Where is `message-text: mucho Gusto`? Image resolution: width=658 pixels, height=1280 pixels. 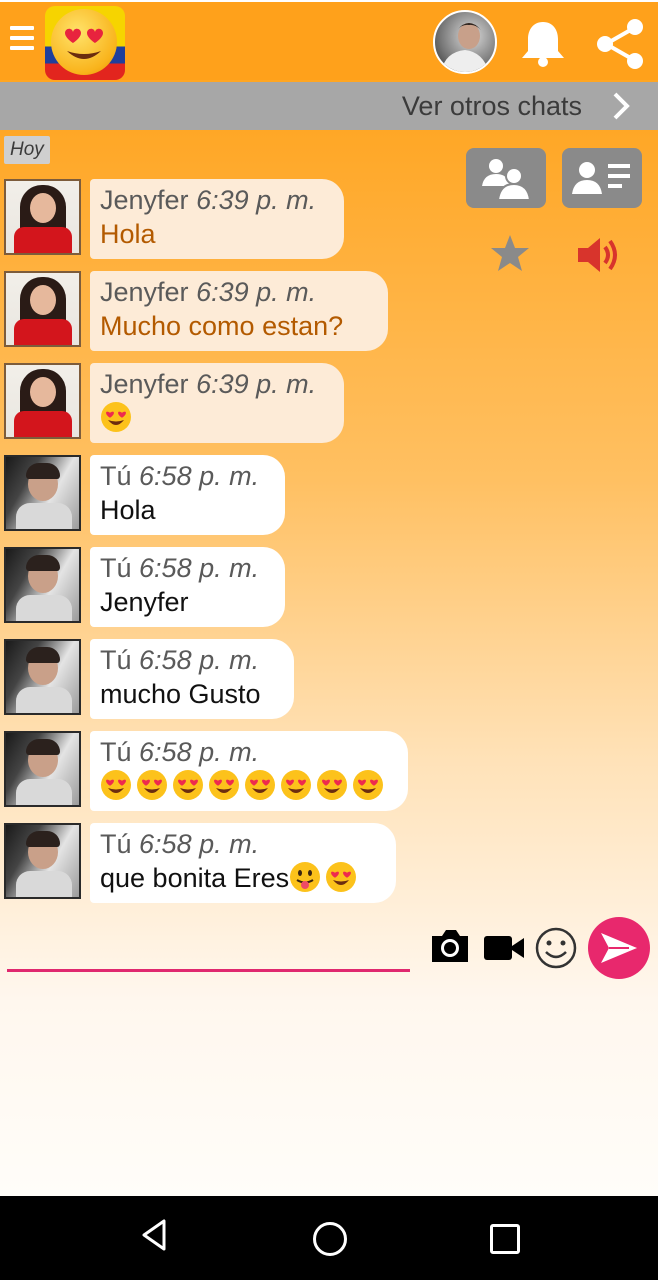
message-text: mucho Gusto is located at coordinates (180, 694).